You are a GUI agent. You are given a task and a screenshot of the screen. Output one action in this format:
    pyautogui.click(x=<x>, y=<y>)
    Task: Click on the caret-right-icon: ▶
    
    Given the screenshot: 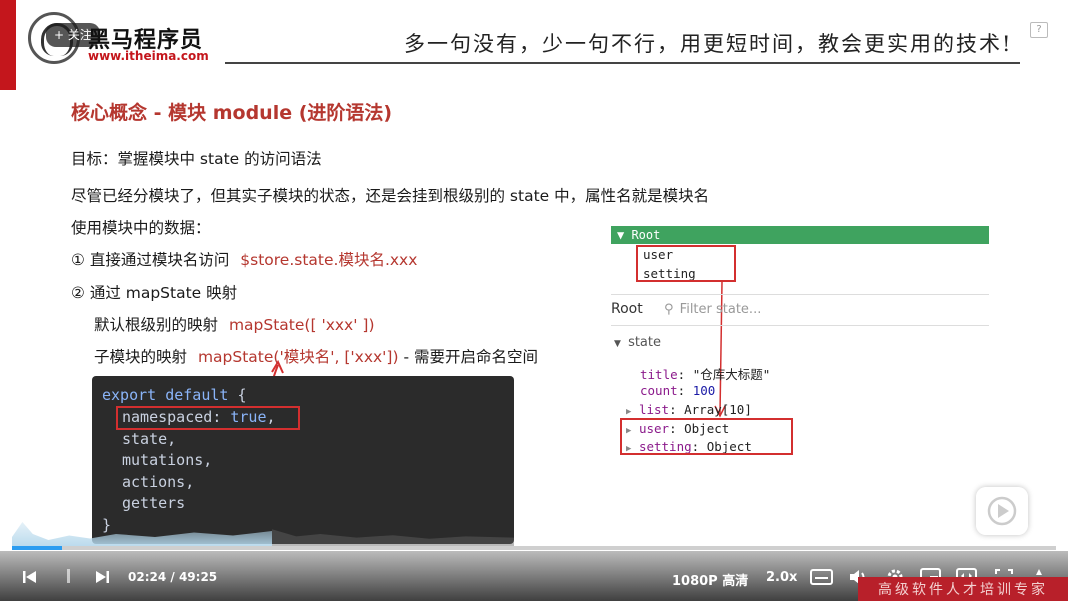 What is the action you would take?
    pyautogui.click(x=629, y=412)
    